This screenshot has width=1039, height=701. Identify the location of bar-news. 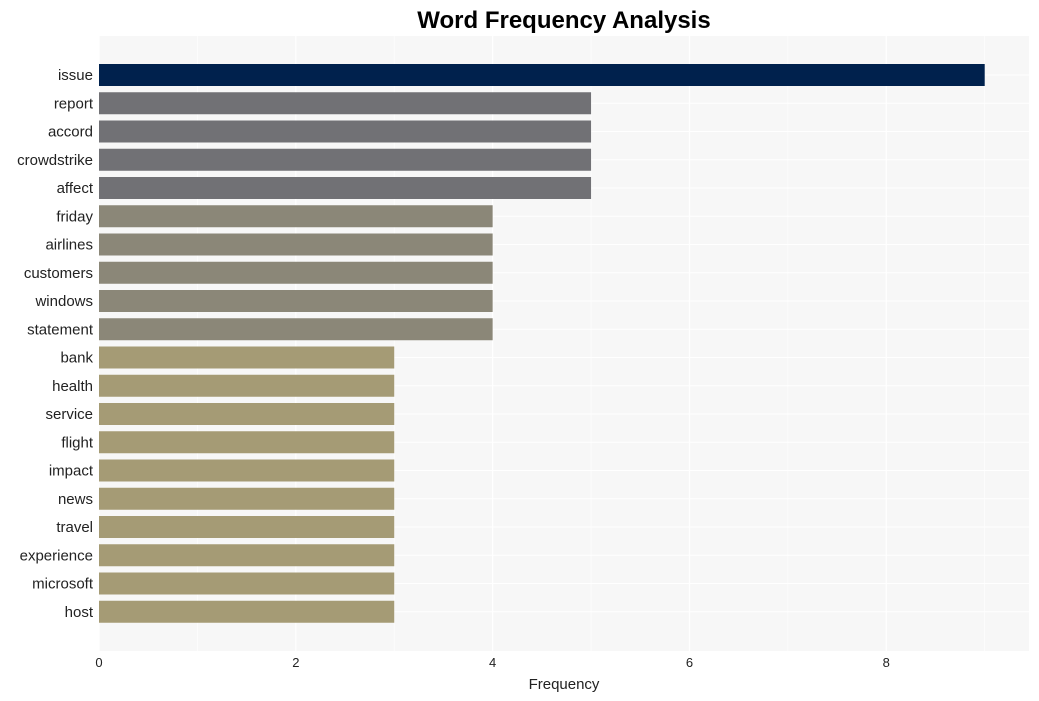
(247, 498).